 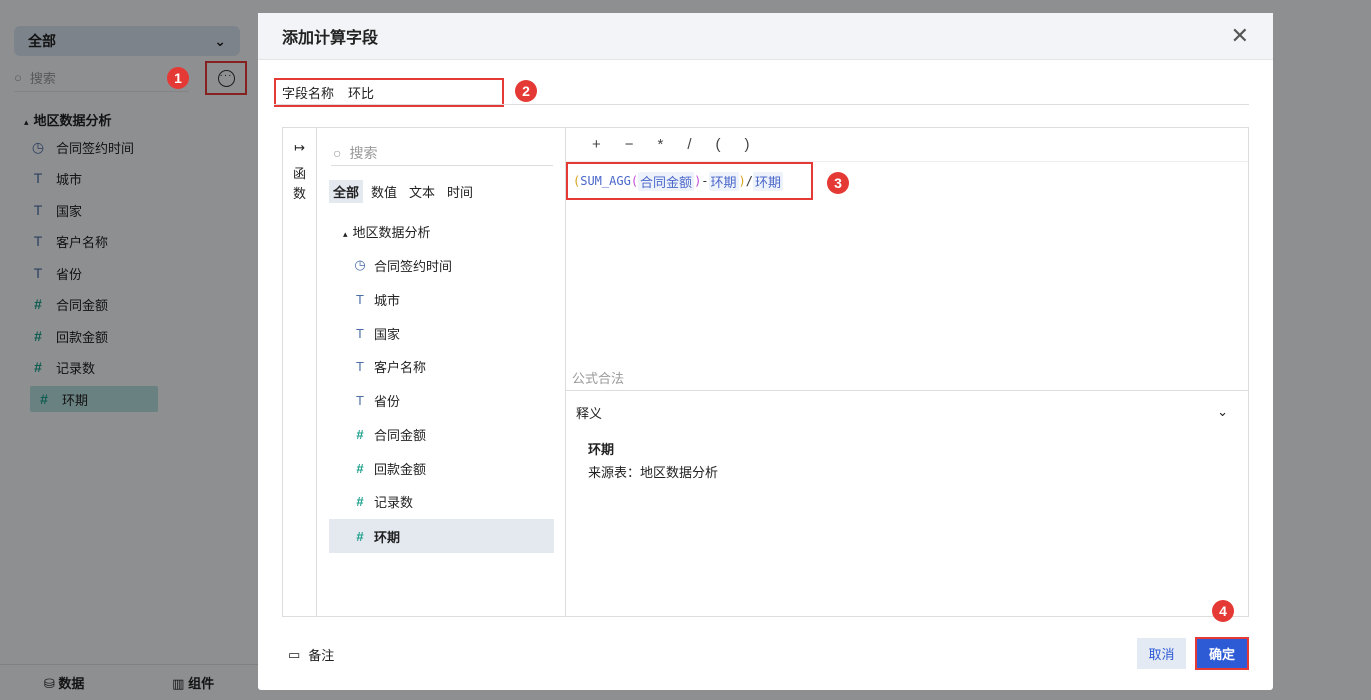 I want to click on explanation-title: 释义, so click(x=589, y=413).